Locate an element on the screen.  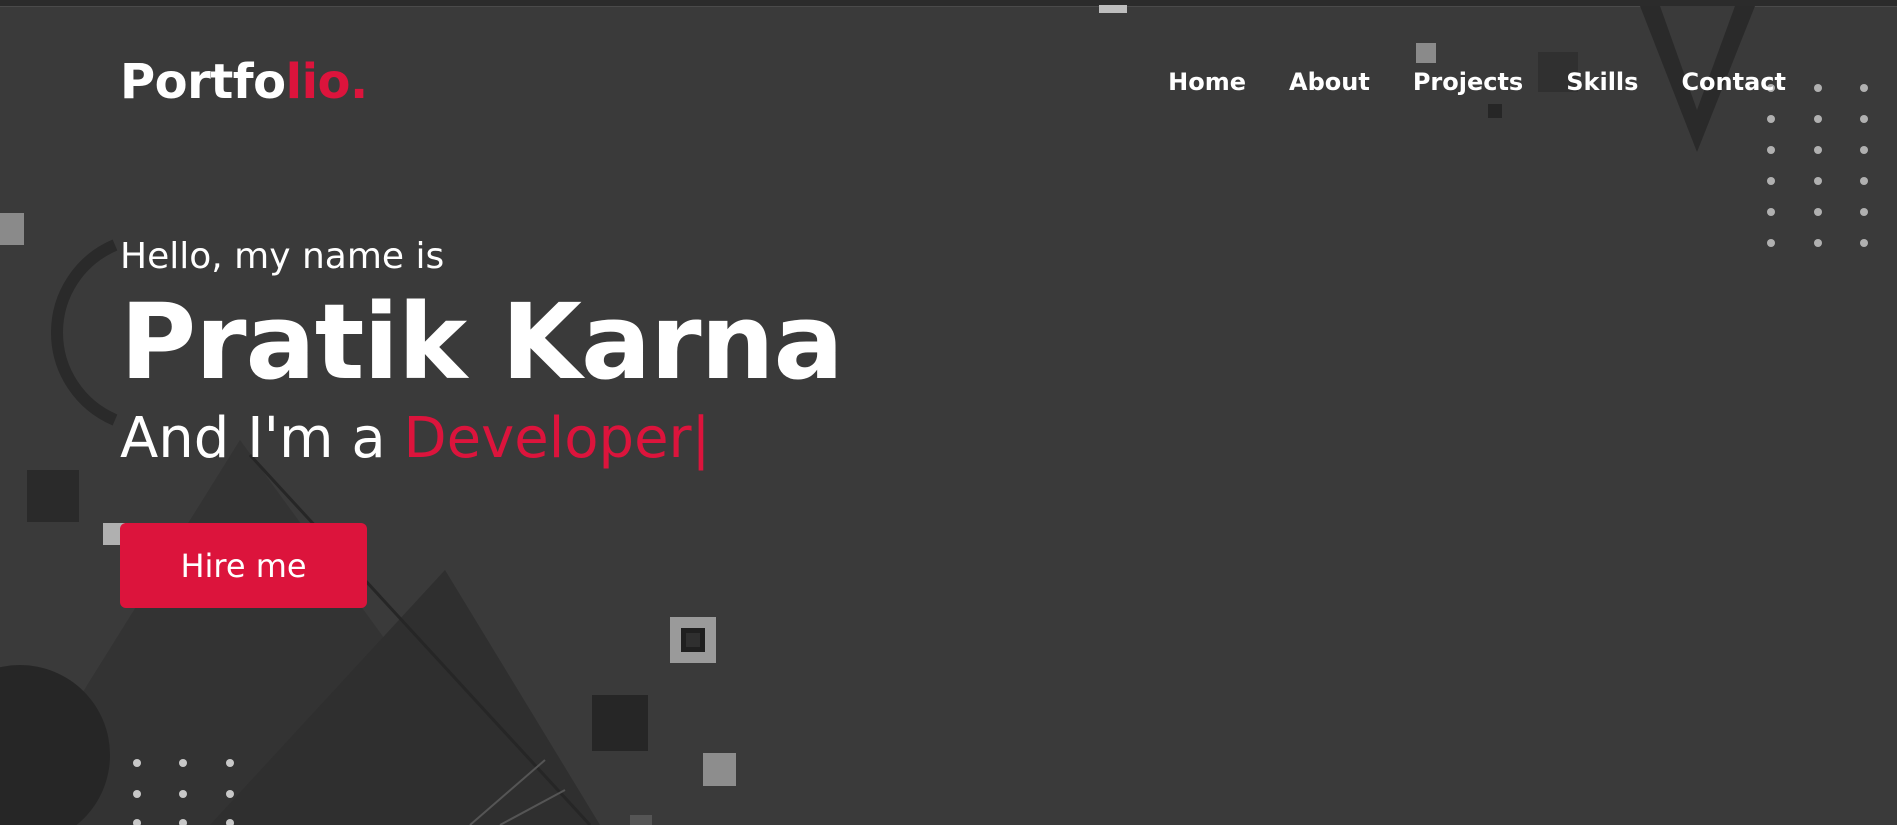
hero-role: And I'm a Developer| is located at coordinates (481, 439).